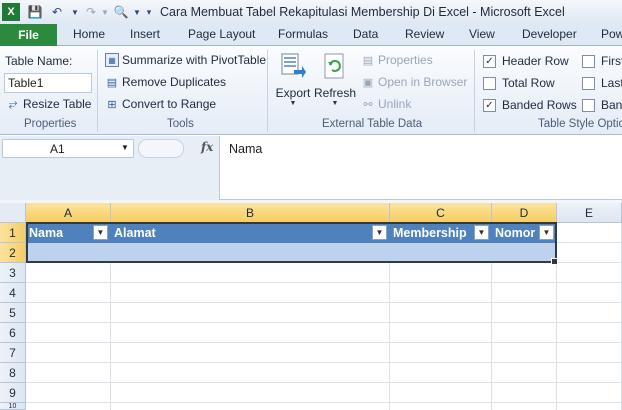 The height and width of the screenshot is (410, 622). I want to click on row-header-4: 4, so click(13, 293).